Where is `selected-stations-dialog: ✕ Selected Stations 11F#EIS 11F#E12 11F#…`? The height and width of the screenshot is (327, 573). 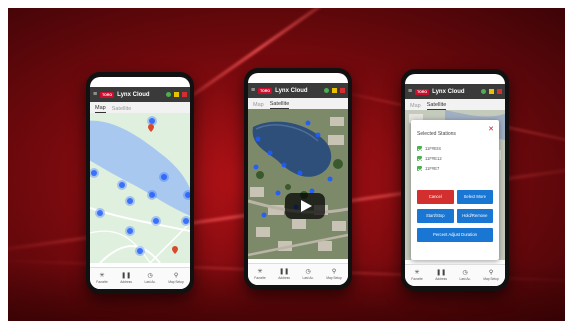 selected-stations-dialog: ✕ Selected Stations 11F#EIS 11F#E12 11F#… is located at coordinates (455, 190).